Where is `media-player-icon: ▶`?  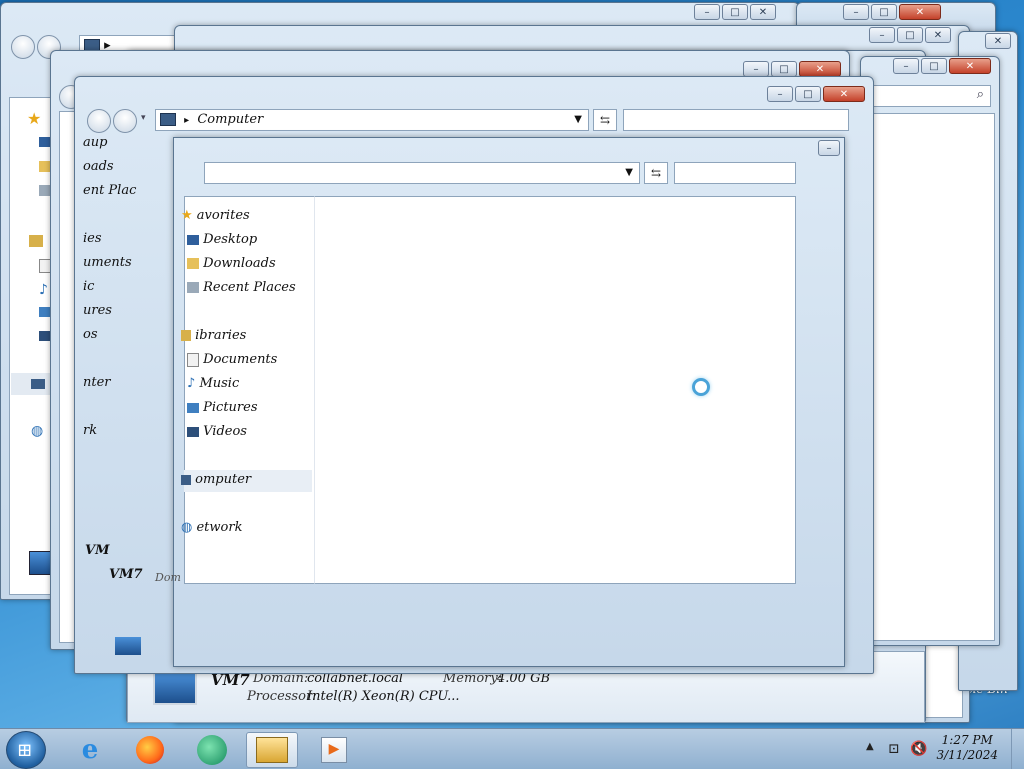 media-player-icon: ▶ is located at coordinates (334, 750).